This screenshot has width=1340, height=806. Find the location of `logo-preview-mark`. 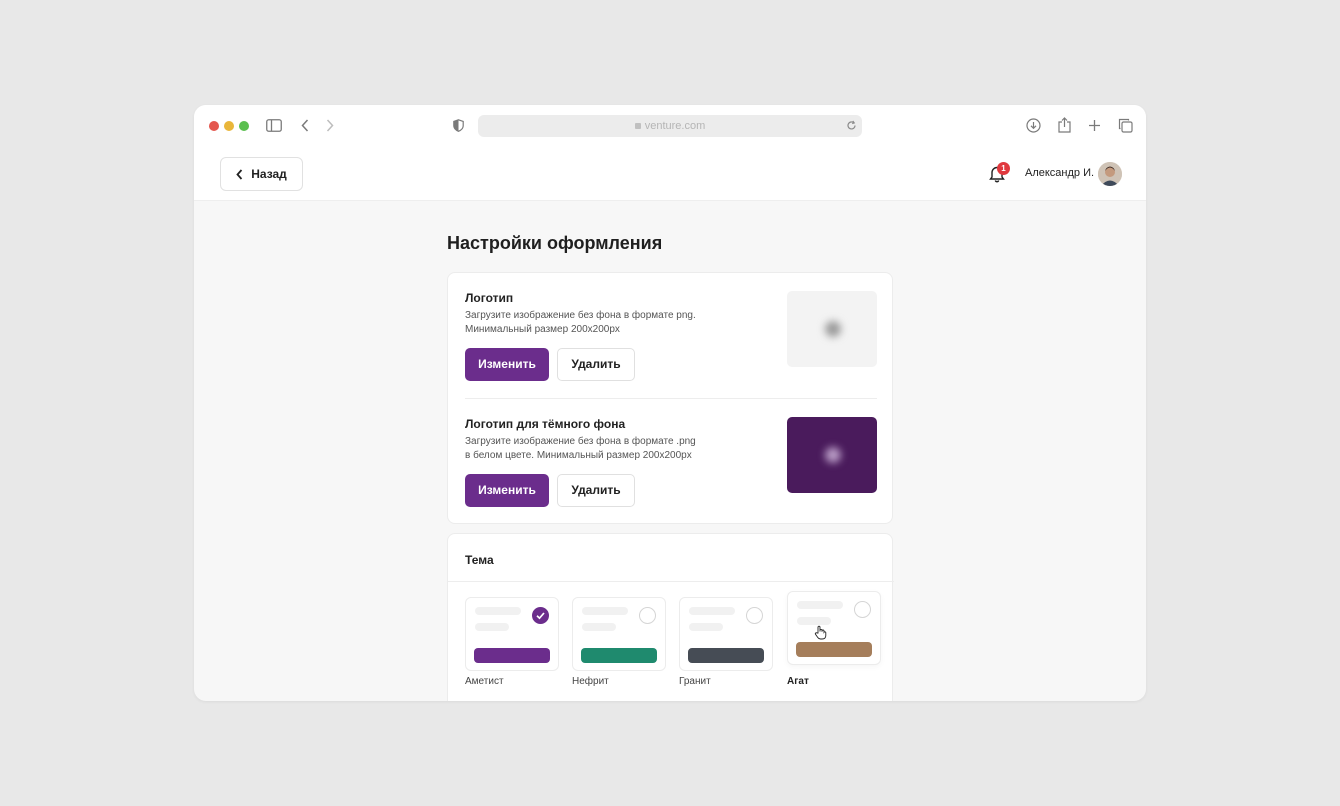

logo-preview-mark is located at coordinates (833, 329).